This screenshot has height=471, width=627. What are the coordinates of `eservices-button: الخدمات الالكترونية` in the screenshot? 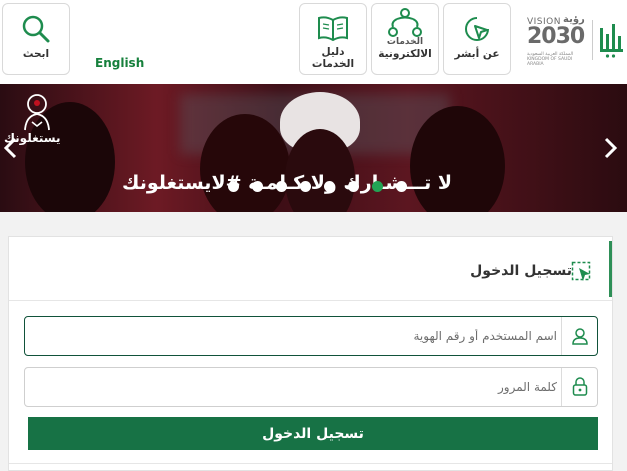 It's located at (405, 39).